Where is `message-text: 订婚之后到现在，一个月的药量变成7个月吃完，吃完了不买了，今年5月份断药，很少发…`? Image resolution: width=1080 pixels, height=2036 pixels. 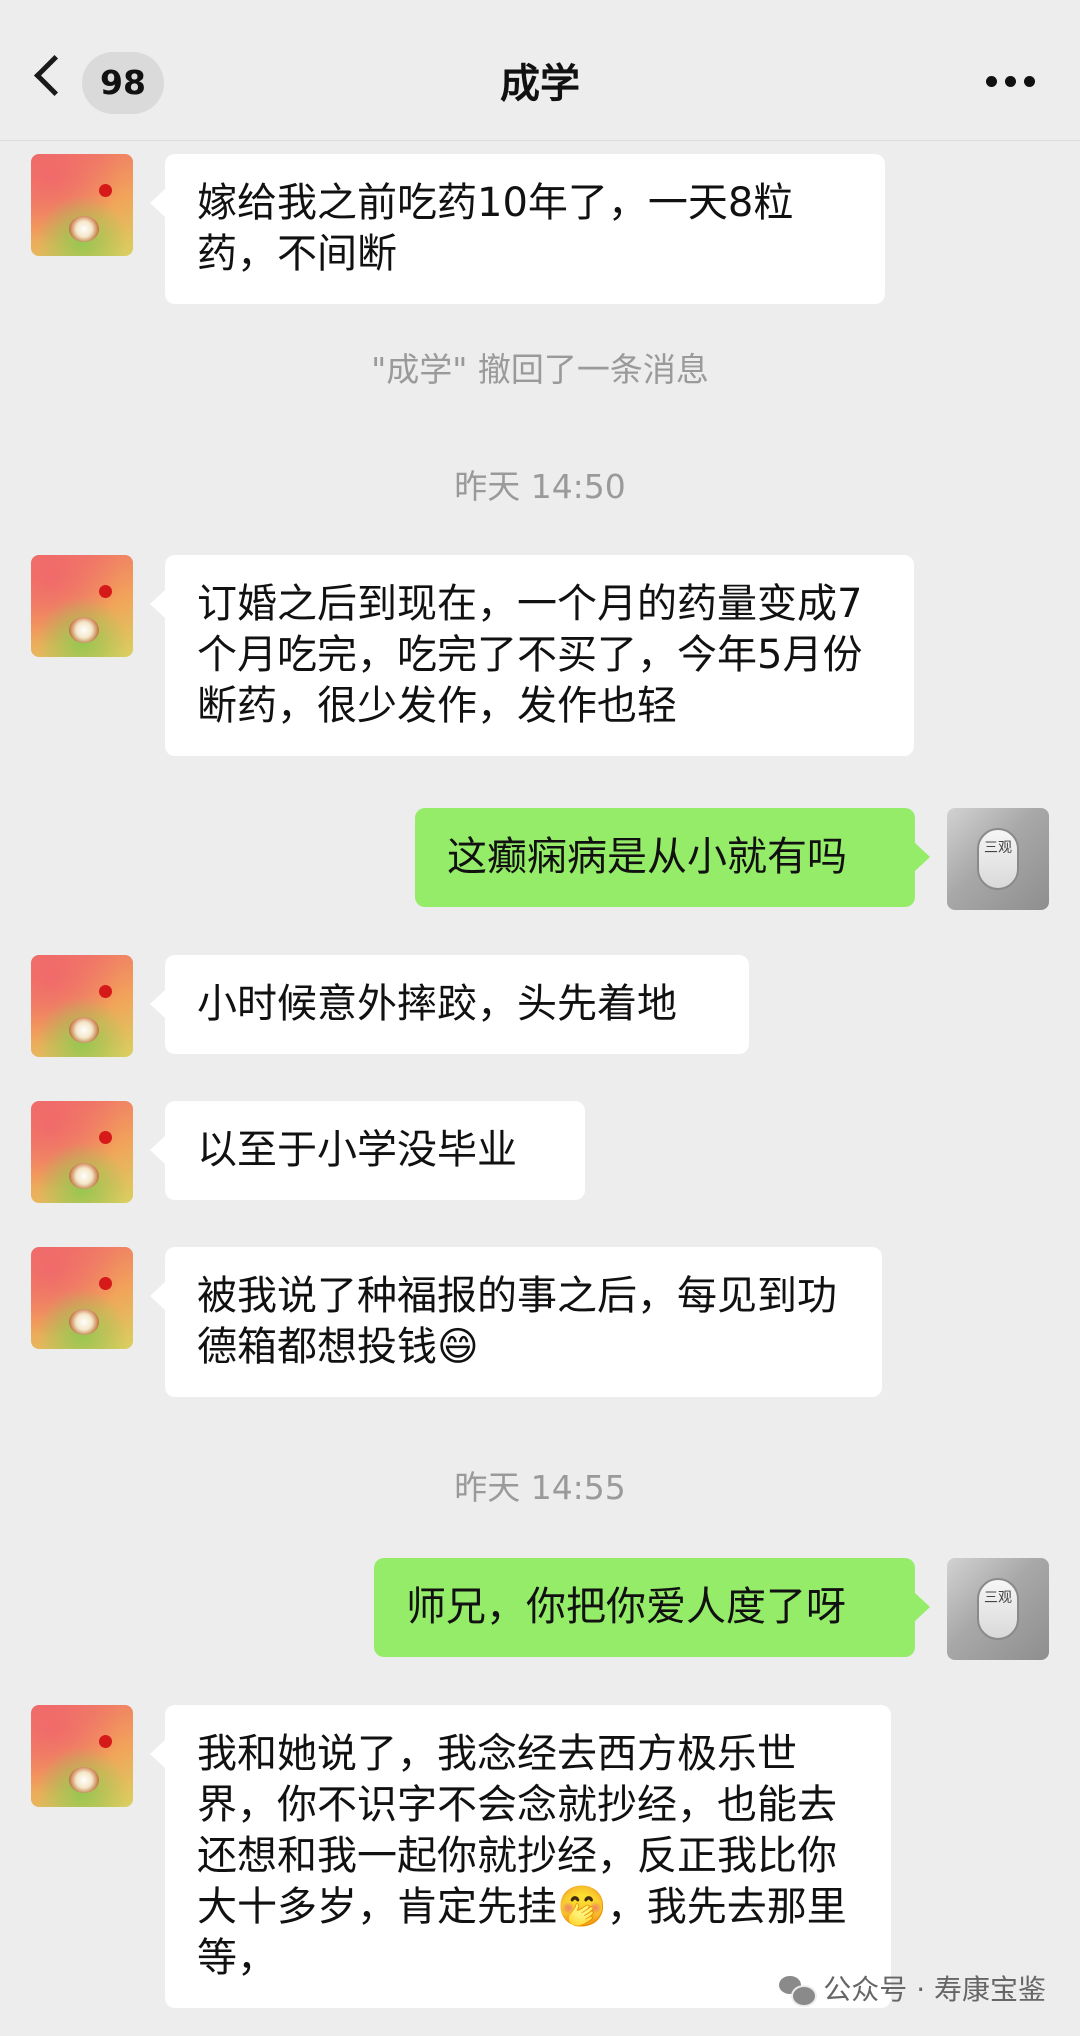 message-text: 订婚之后到现在，一个月的药量变成7个月吃完，吃完了不买了，今年5月份断药，很少发… is located at coordinates (530, 655).